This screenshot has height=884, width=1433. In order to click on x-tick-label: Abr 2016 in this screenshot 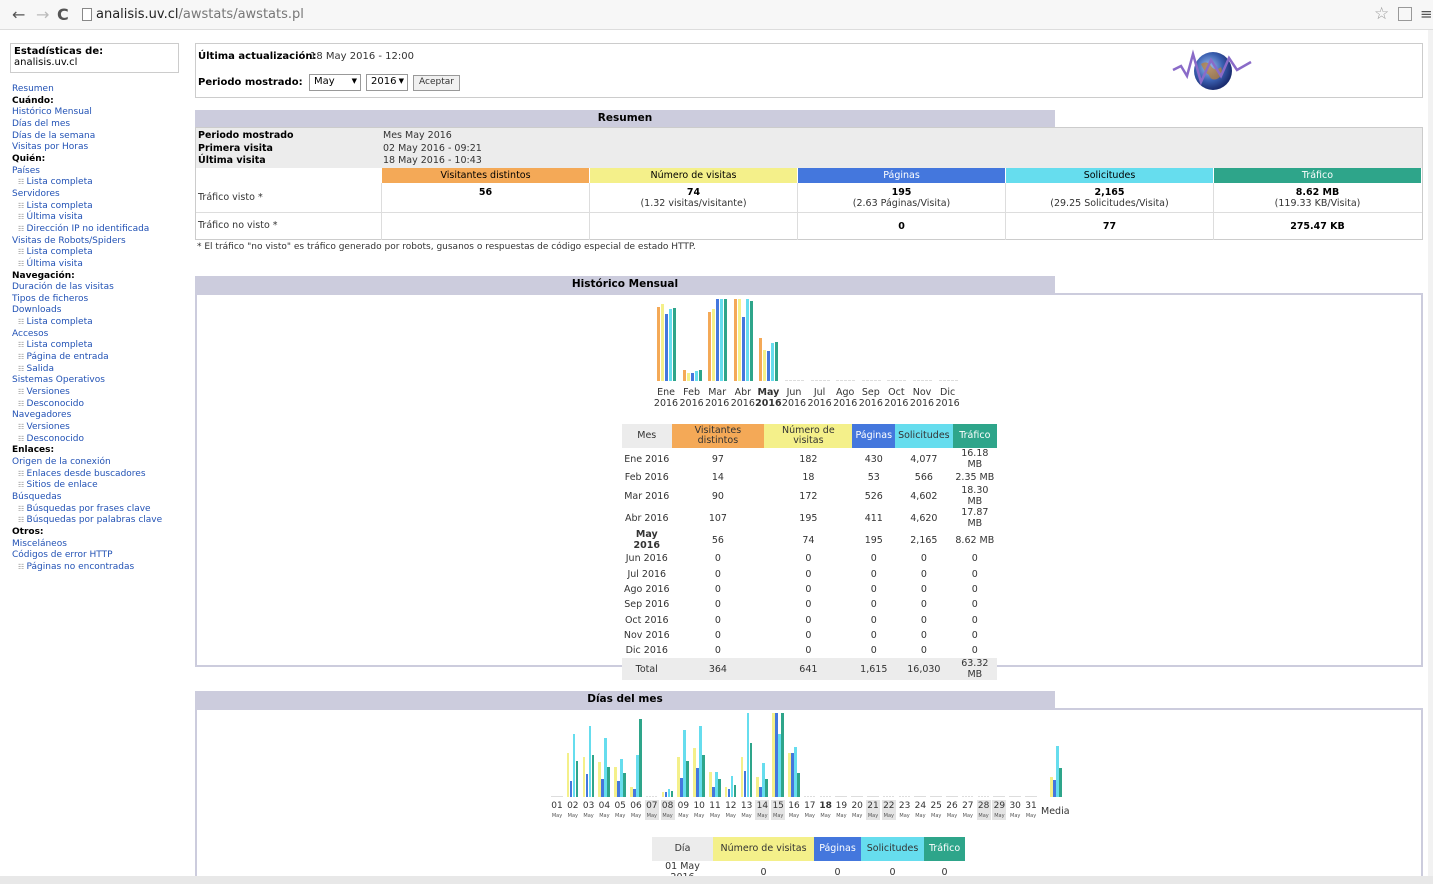, I will do `click(743, 398)`.